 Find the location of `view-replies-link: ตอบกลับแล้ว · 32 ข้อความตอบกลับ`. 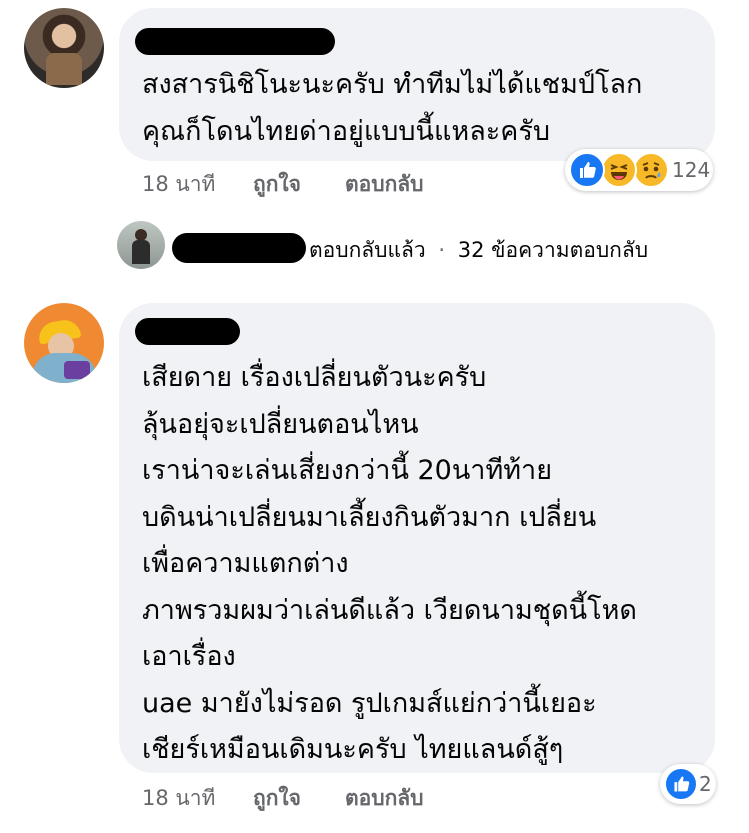

view-replies-link: ตอบกลับแล้ว · 32 ข้อความตอบกลับ is located at coordinates (478, 250).